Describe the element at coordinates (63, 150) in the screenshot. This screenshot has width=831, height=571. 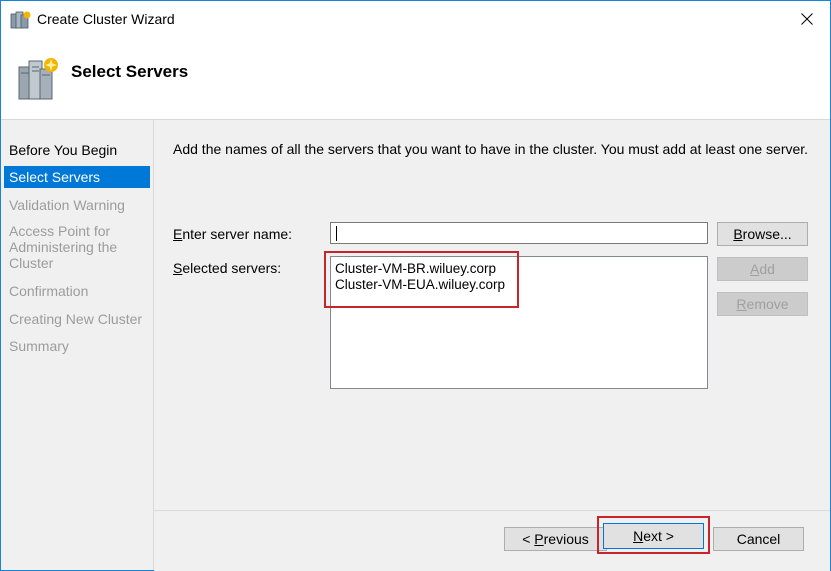
I see `step-before-you-begin: Before You Begin` at that location.